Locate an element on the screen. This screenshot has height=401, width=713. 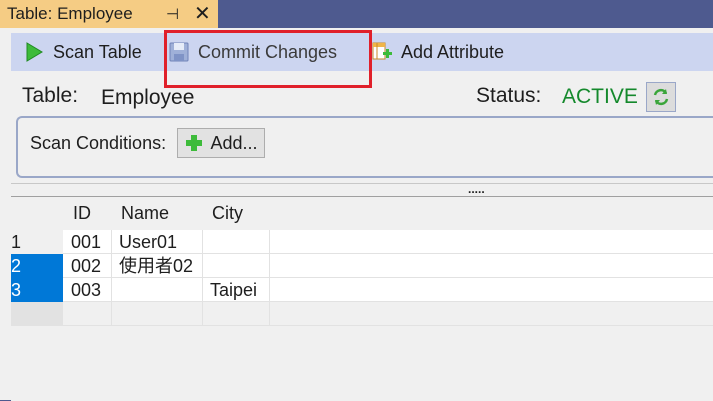
cell-id: 001 is located at coordinates (86, 242).